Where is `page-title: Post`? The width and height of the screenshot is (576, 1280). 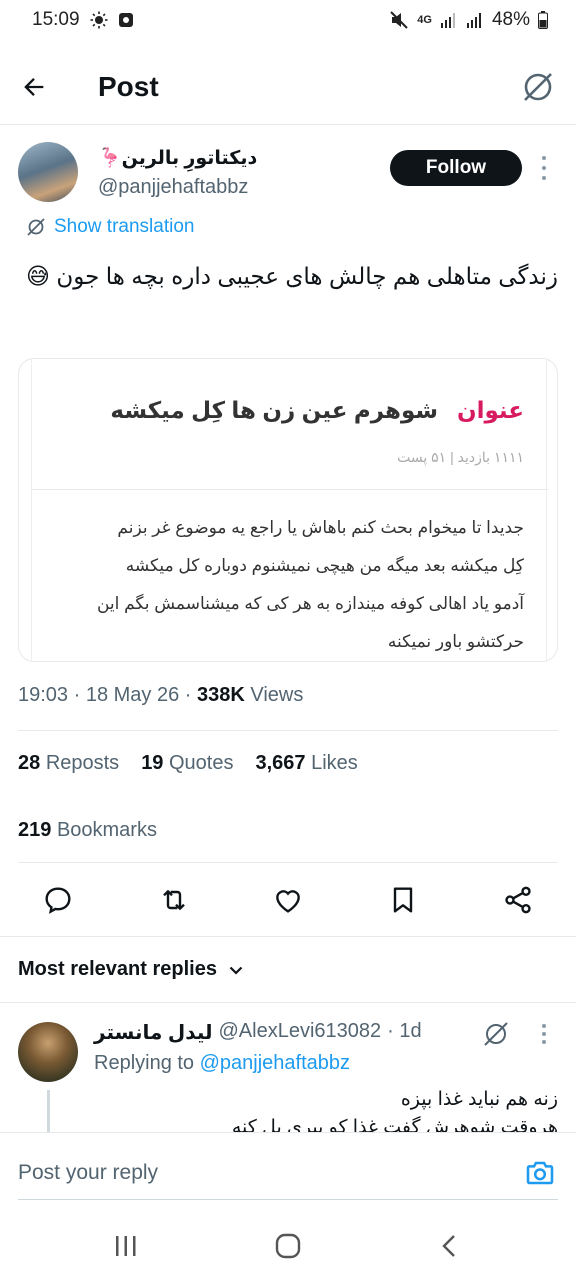
page-title: Post is located at coordinates (128, 86).